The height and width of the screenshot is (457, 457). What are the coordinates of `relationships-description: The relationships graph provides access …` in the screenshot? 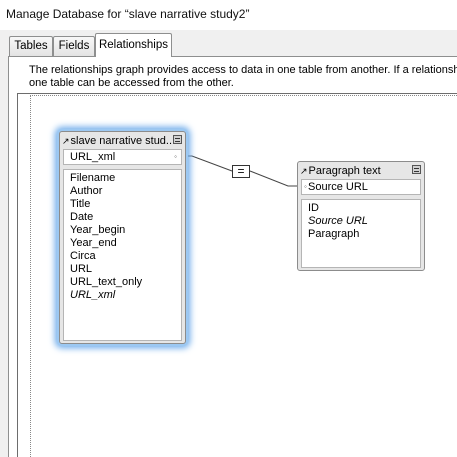 It's located at (243, 77).